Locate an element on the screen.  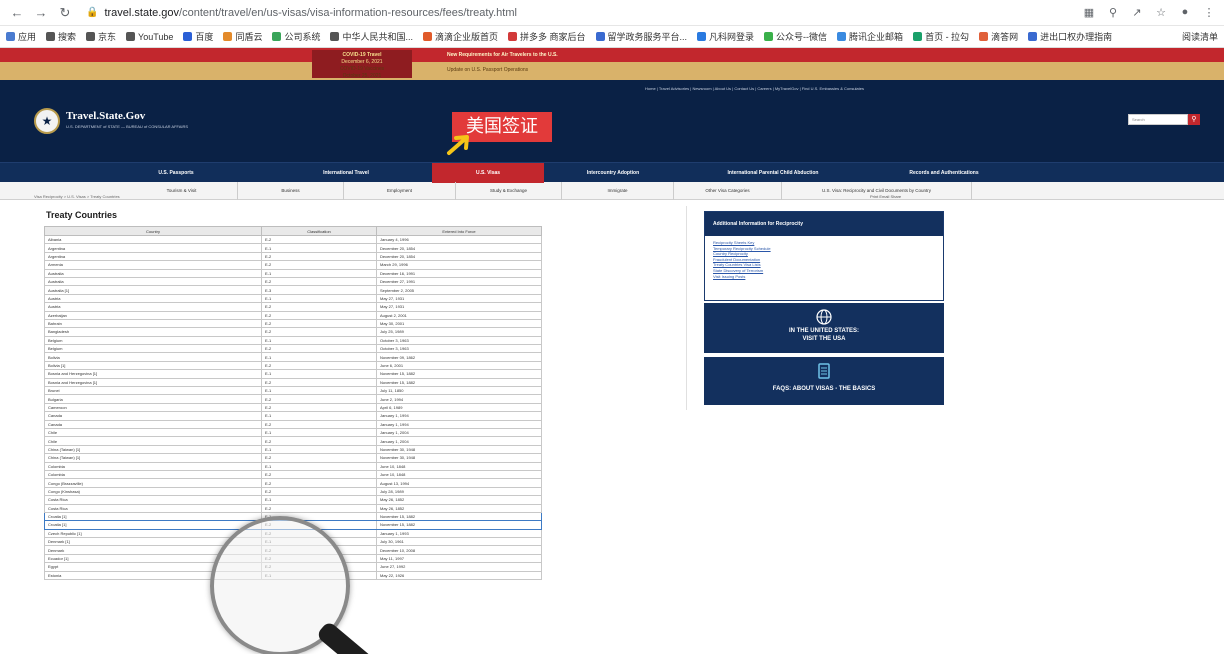
bookmark-item: 凡科网登录 is located at coordinates (725, 36).